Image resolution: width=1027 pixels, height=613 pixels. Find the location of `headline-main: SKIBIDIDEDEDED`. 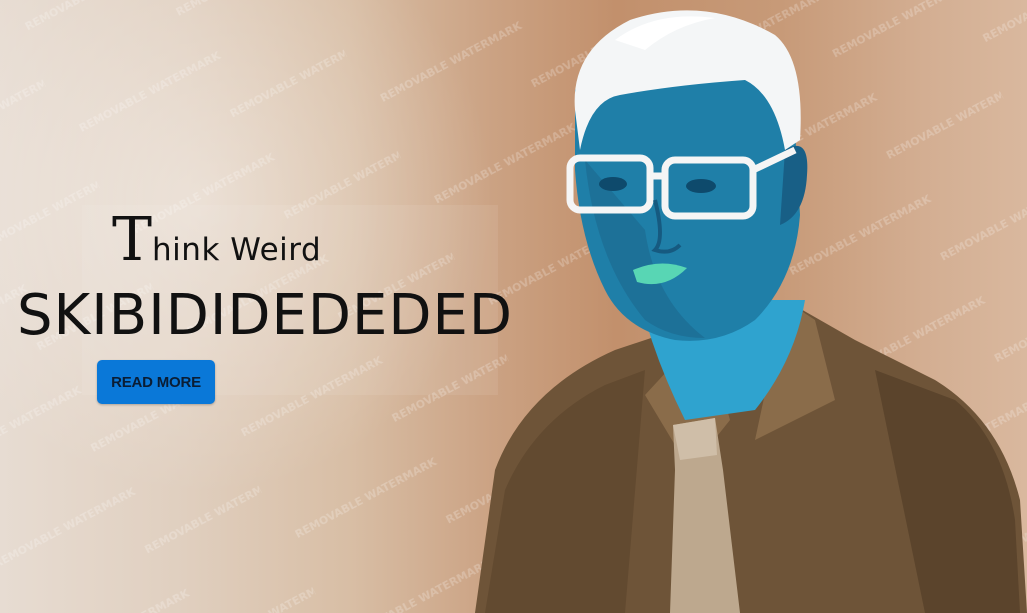

headline-main: SKIBIDIDEDEDED is located at coordinates (265, 315).